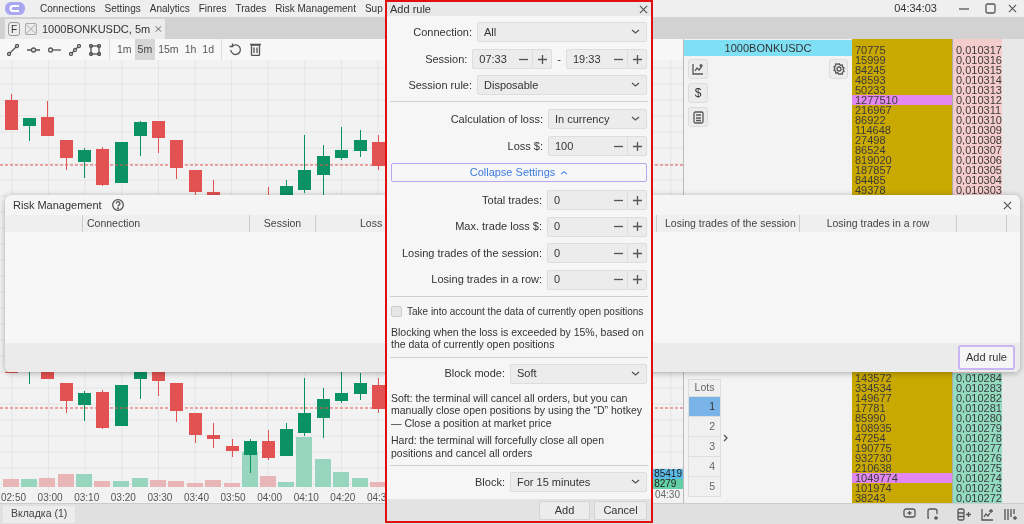  Describe the element at coordinates (578, 482) in the screenshot. I see `dropdown: For 15 minutes` at that location.